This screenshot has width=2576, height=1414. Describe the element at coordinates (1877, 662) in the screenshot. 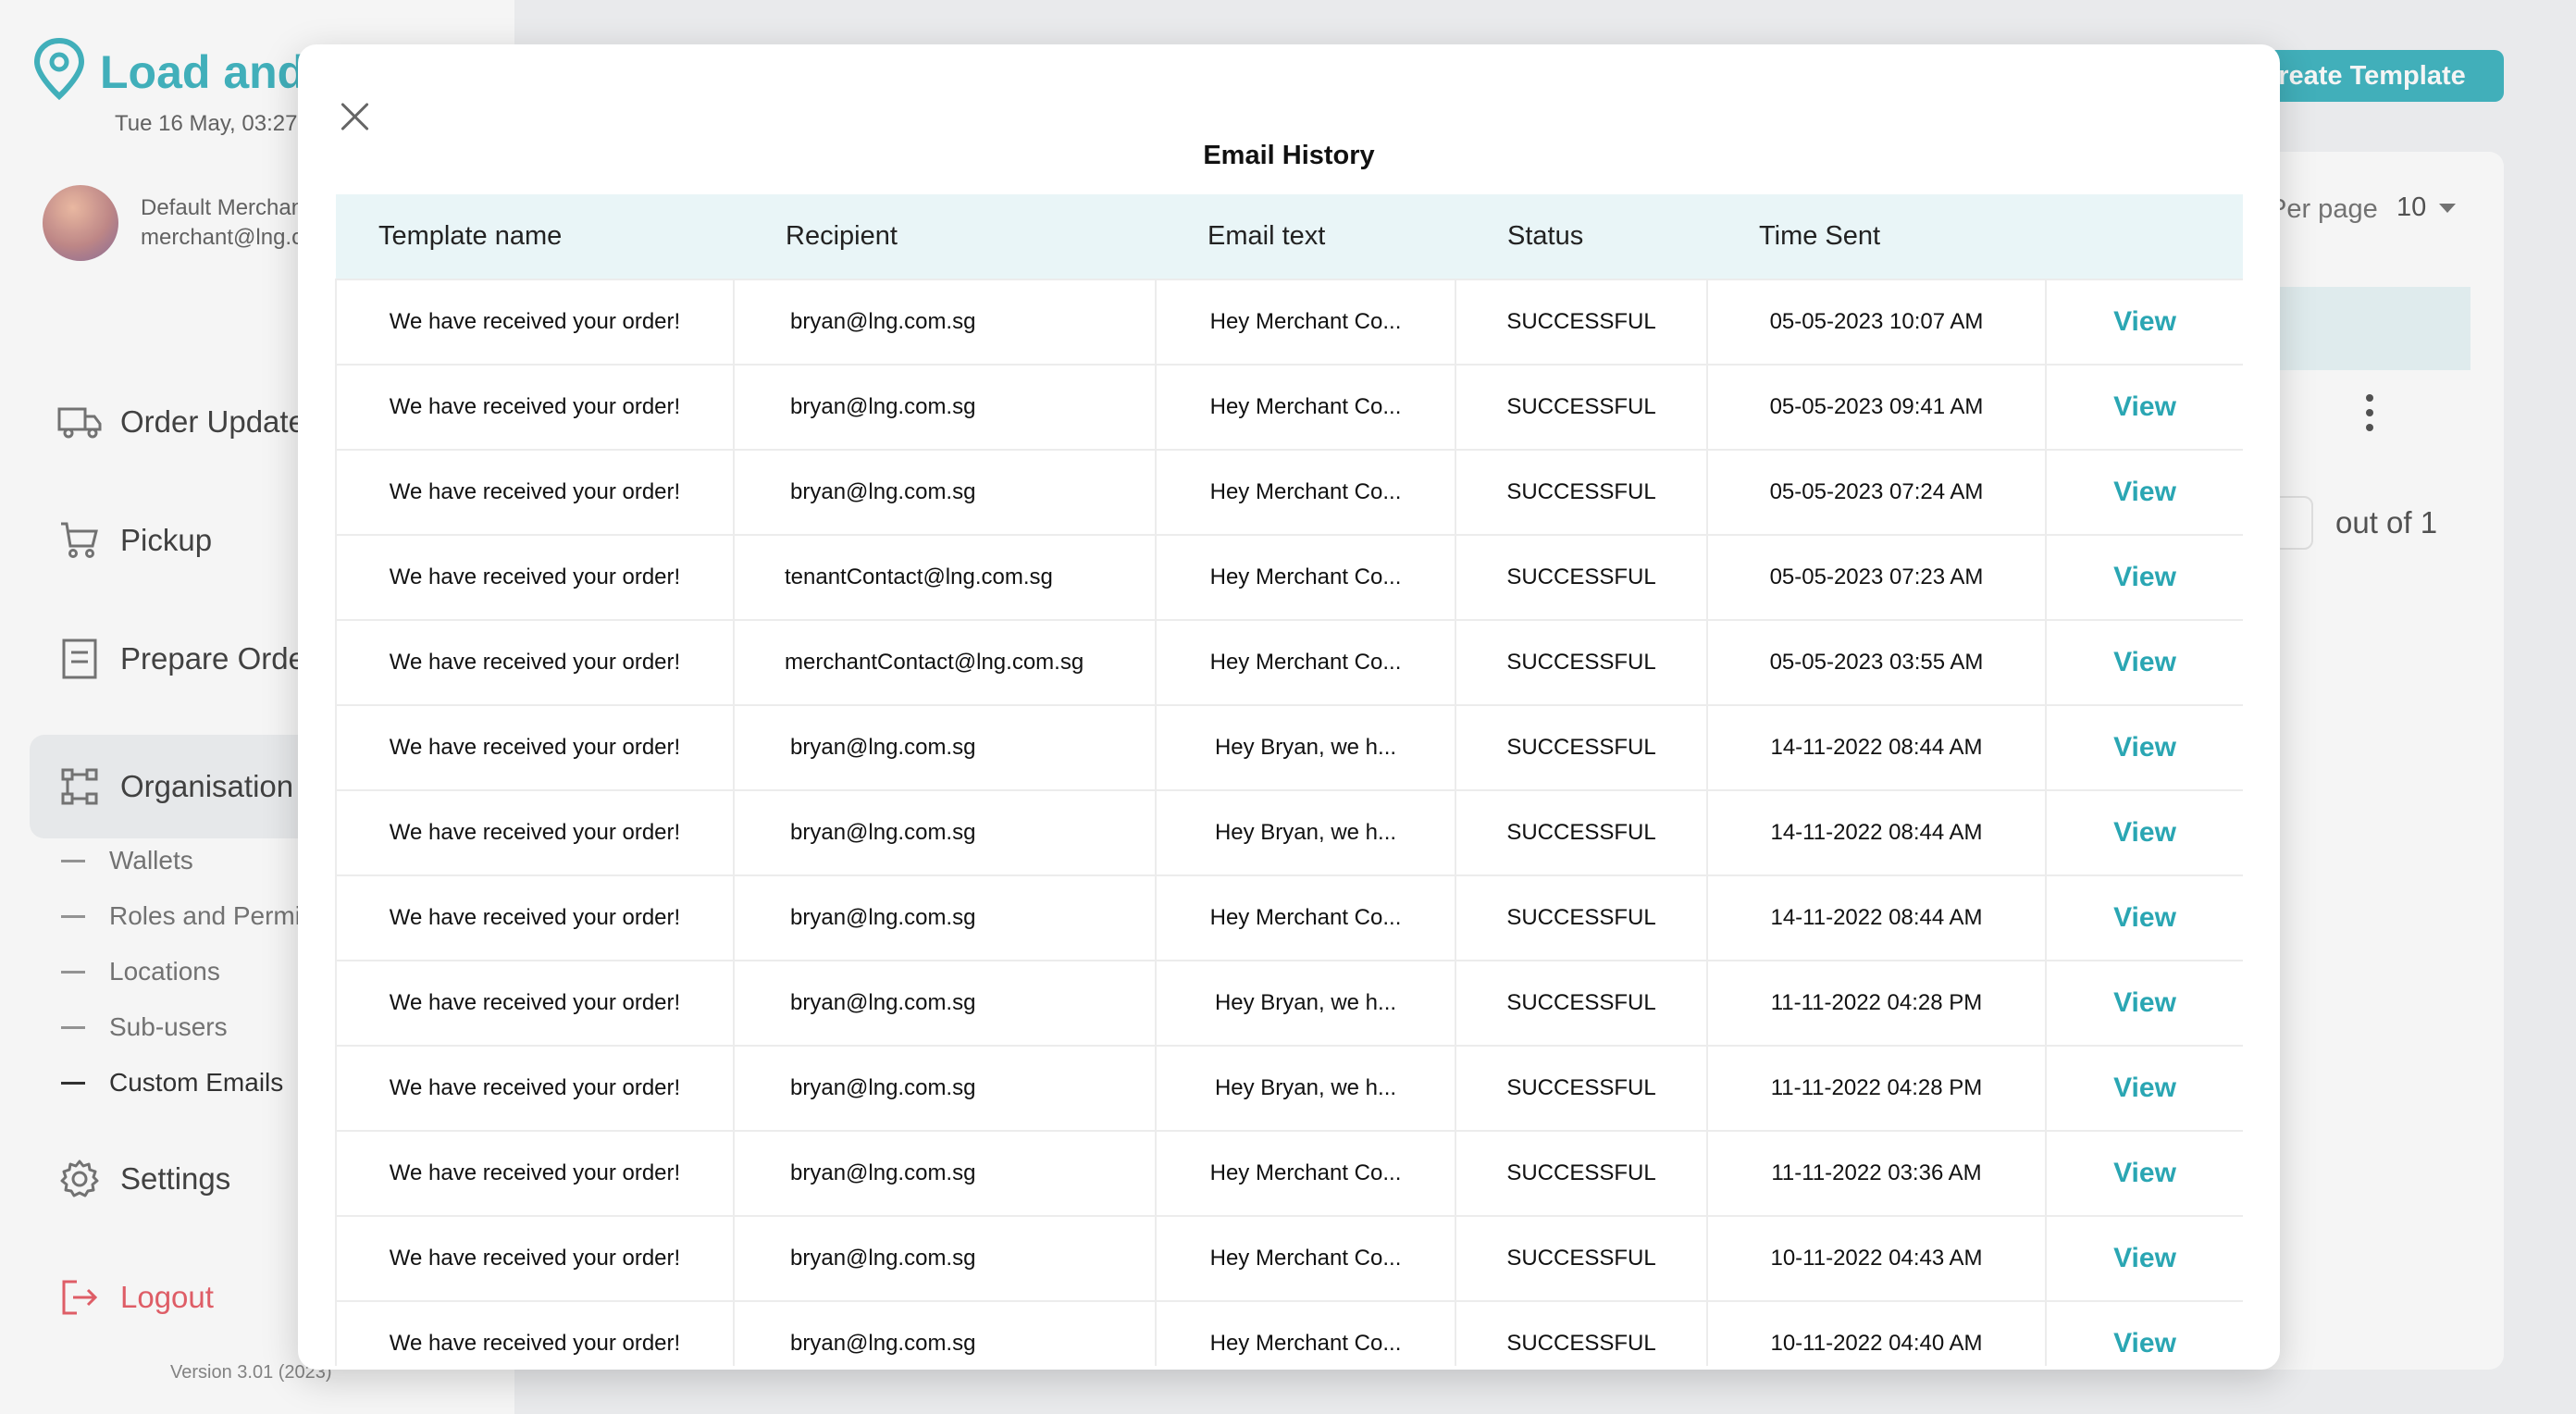

I see `time-sent-cell: 05-05-2023 03:55 AM` at that location.